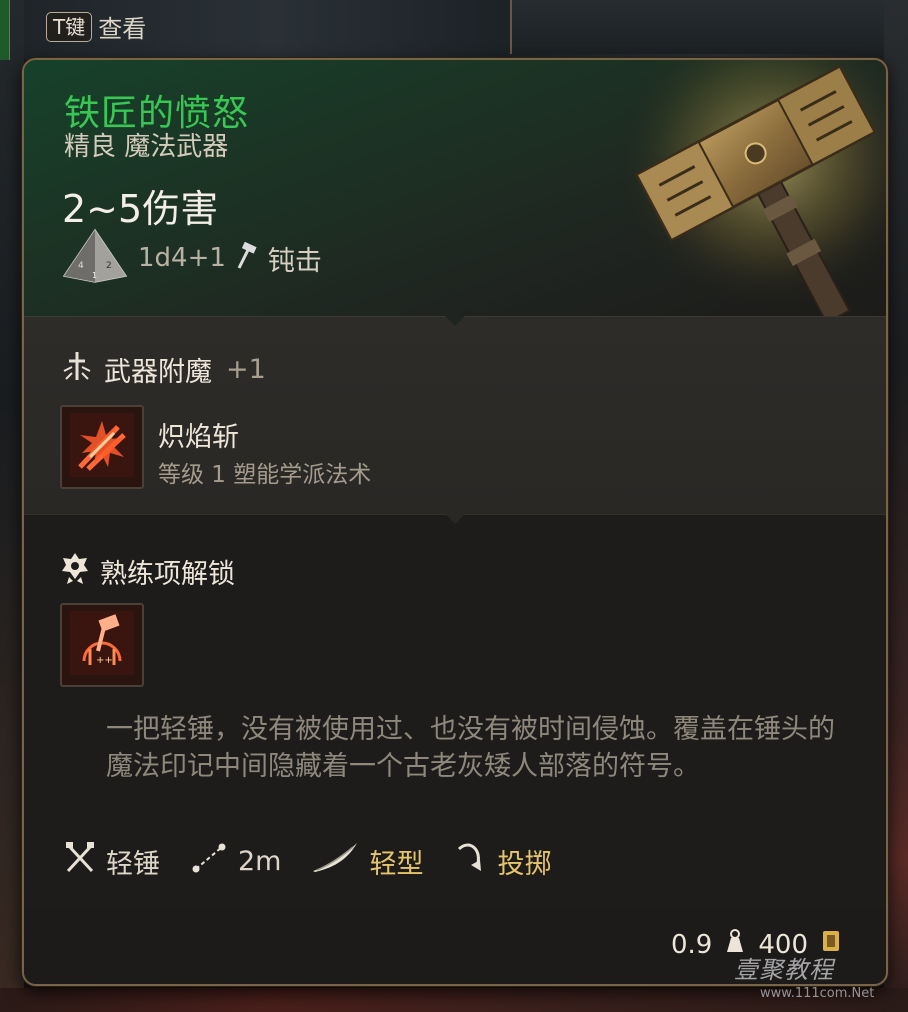 This screenshot has height=1012, width=908. I want to click on background-panel, so click(709, 27).